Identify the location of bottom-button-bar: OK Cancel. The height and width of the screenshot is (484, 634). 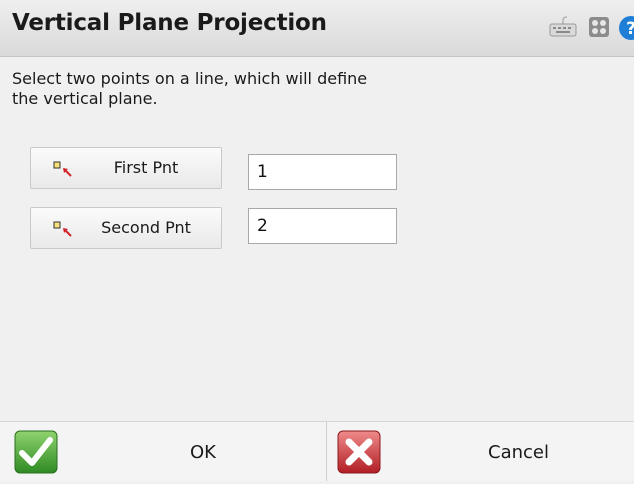
(317, 451).